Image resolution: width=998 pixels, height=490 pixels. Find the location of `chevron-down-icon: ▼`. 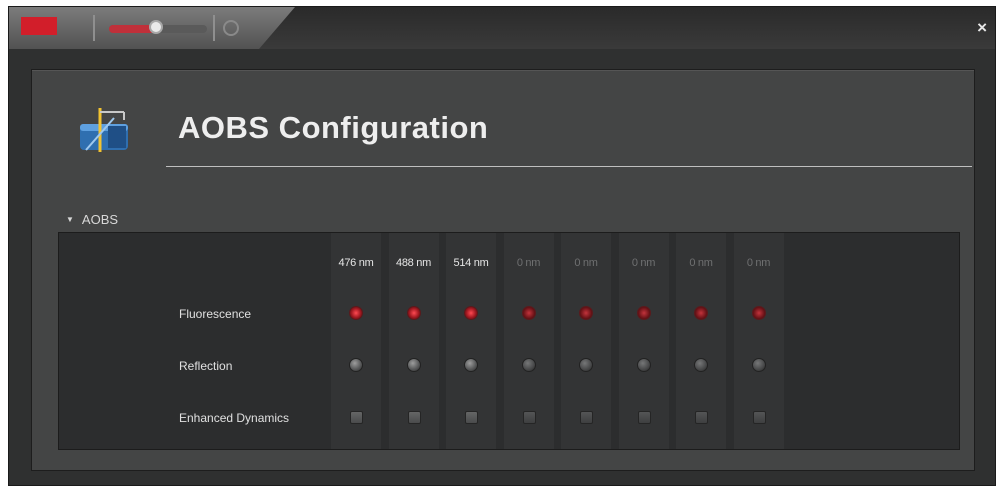

chevron-down-icon: ▼ is located at coordinates (70, 219).